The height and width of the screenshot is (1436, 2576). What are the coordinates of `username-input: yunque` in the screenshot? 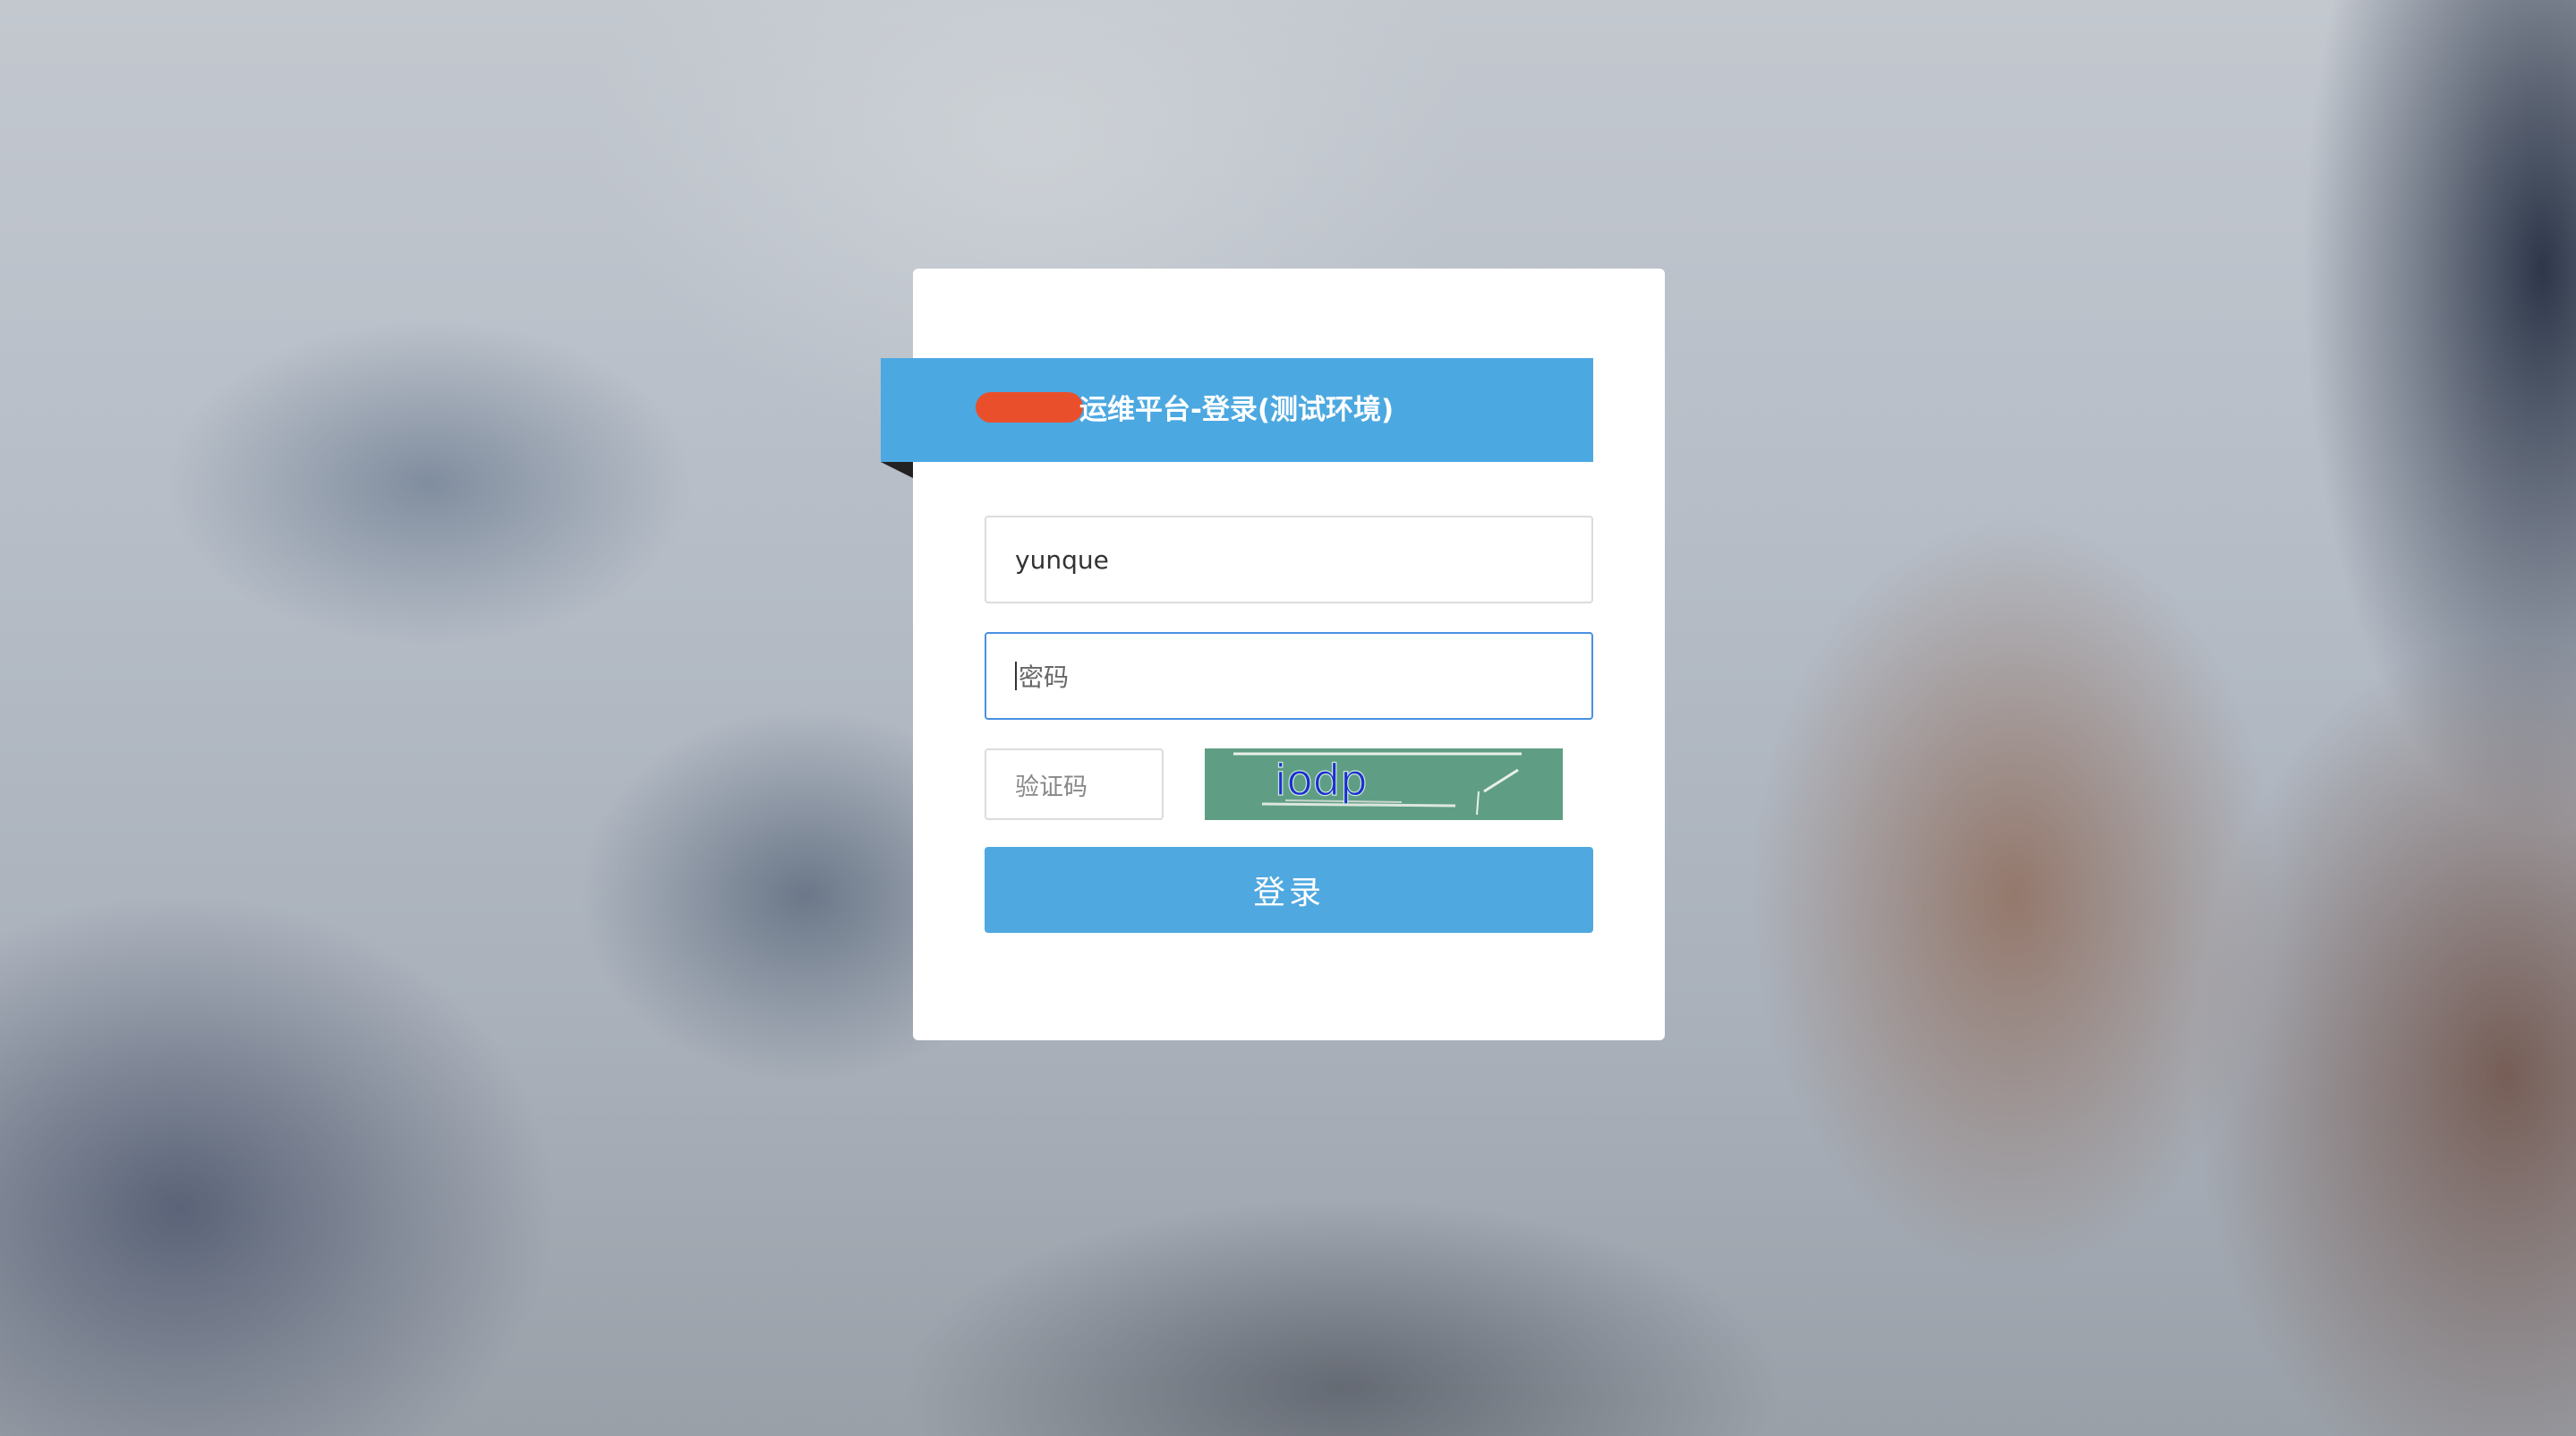 It's located at (1289, 559).